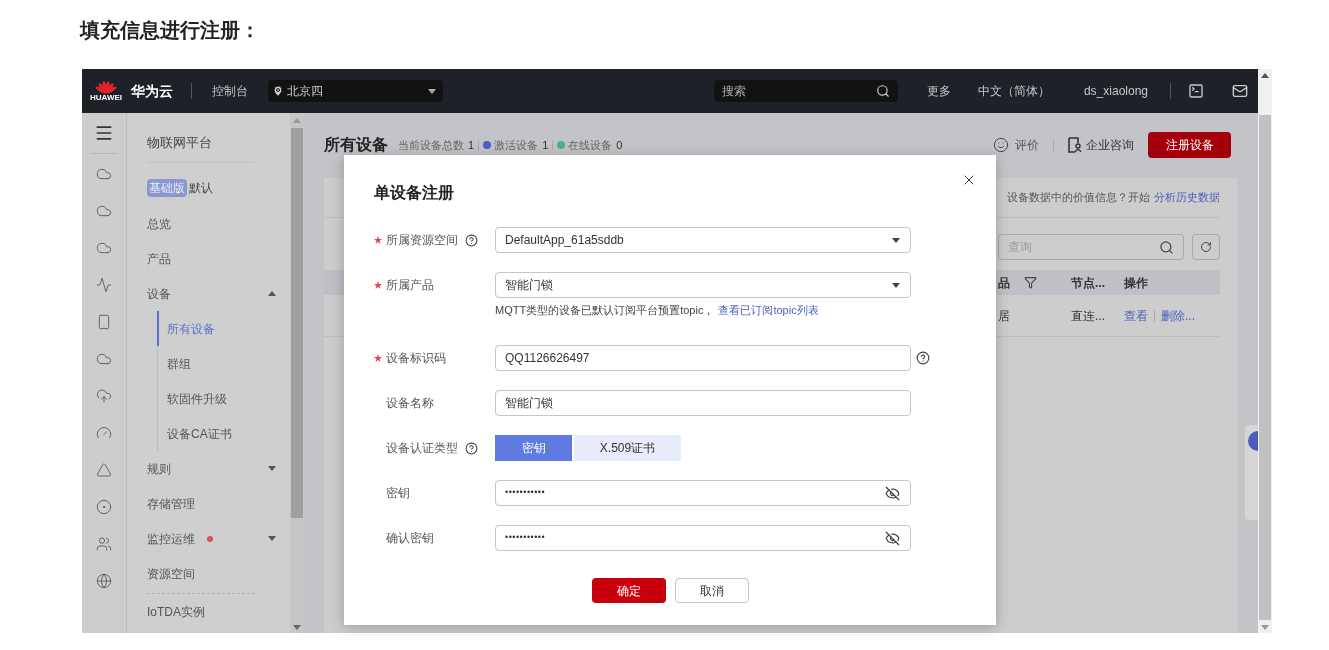 The width and height of the screenshot is (1329, 650). Describe the element at coordinates (104, 544) in the screenshot. I see `group-icon` at that location.